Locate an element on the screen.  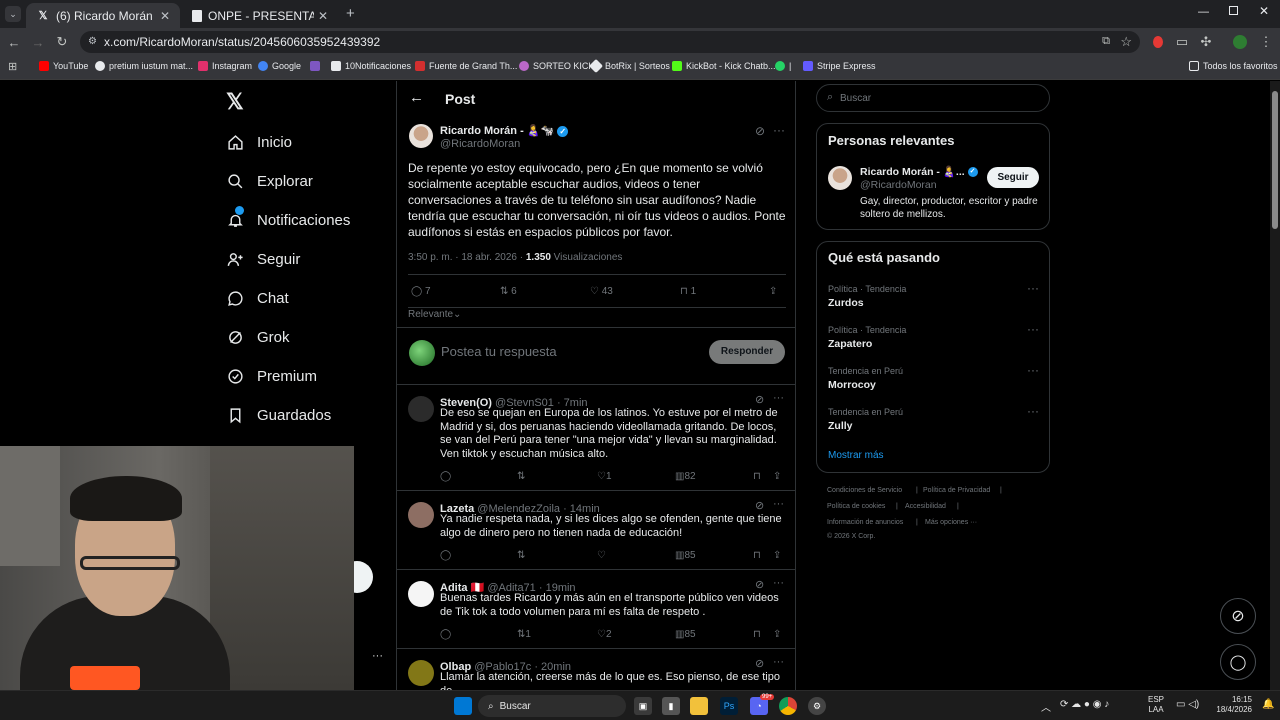
bookmark-google: Google is located at coordinates (279, 66).